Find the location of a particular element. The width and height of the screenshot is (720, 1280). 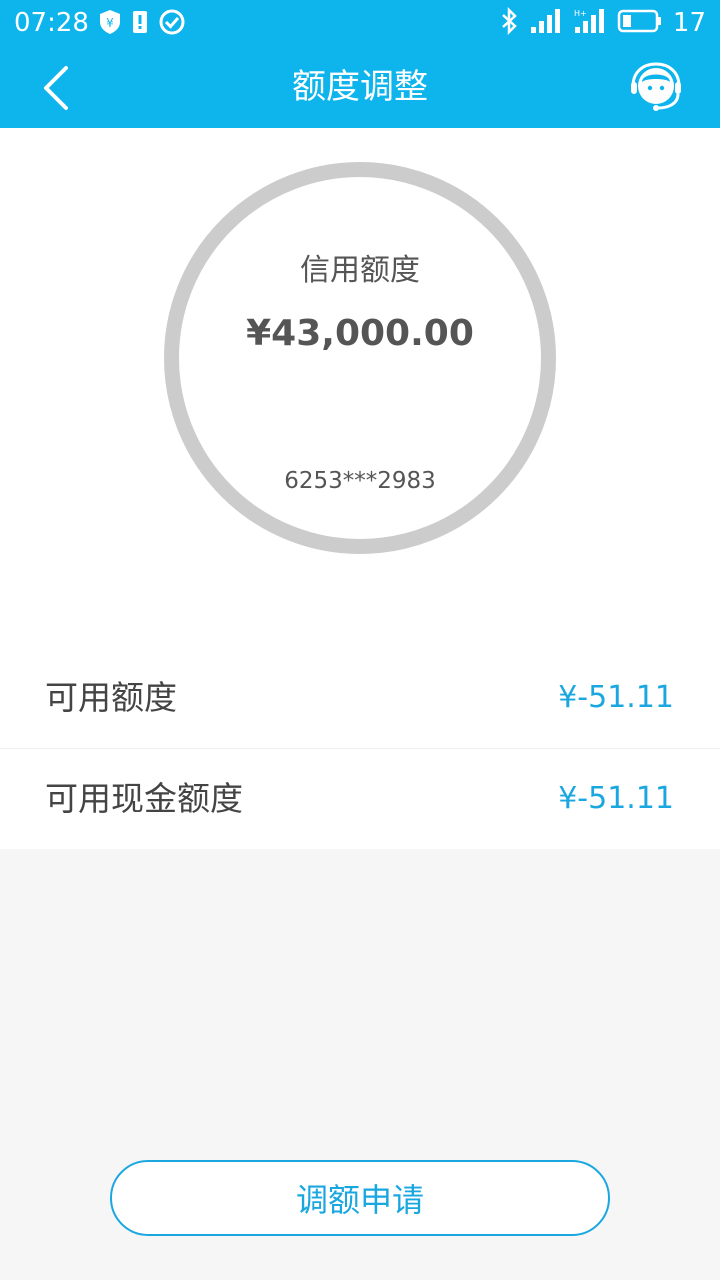

available-cash-limit-label: 可用现金额度 is located at coordinates (144, 798).